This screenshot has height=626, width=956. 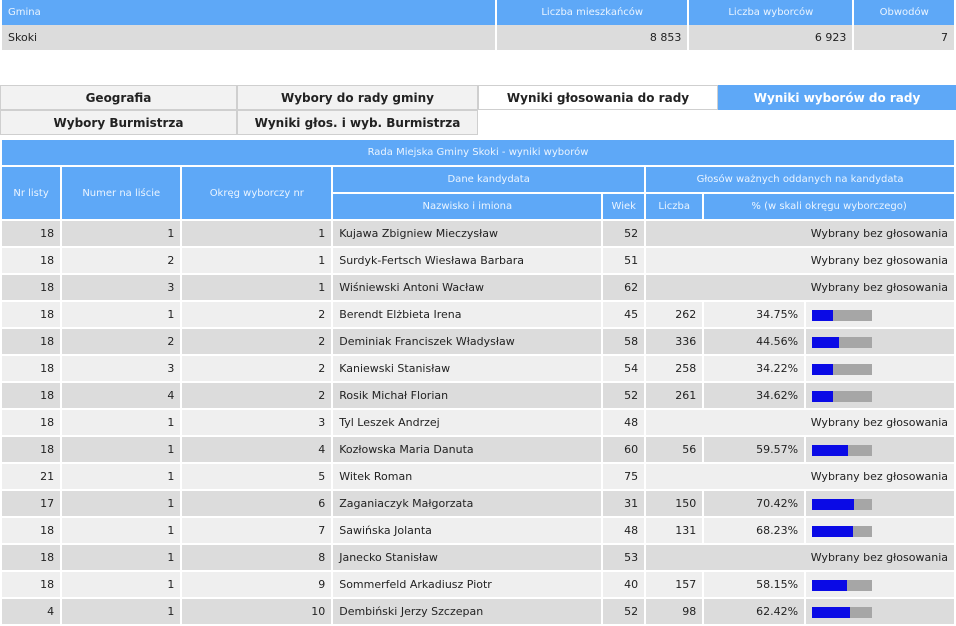 I want to click on cell-procent: 34.75%, so click(x=754, y=314).